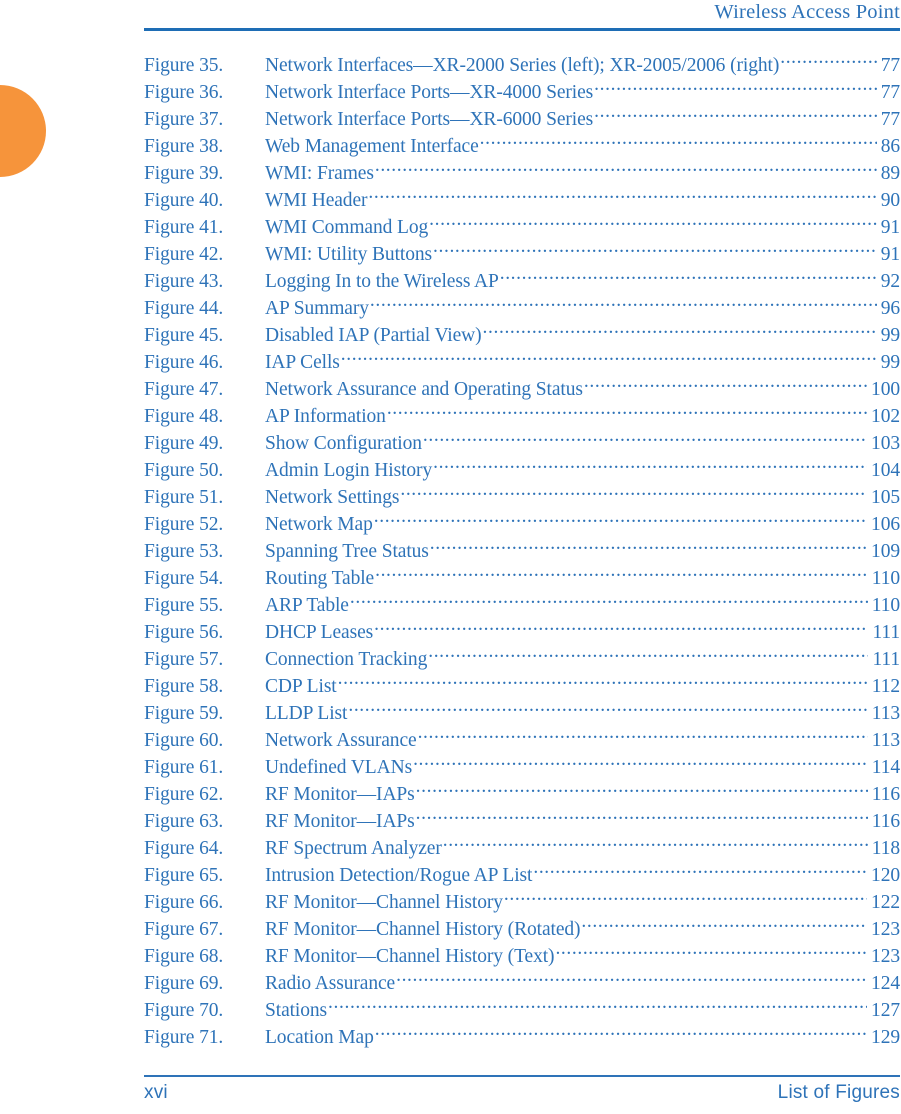 Image resolution: width=901 pixels, height=1114 pixels. Describe the element at coordinates (429, 92) in the screenshot. I see `figure-entry-title: Network Interface Ports—XR-4000 Series` at that location.